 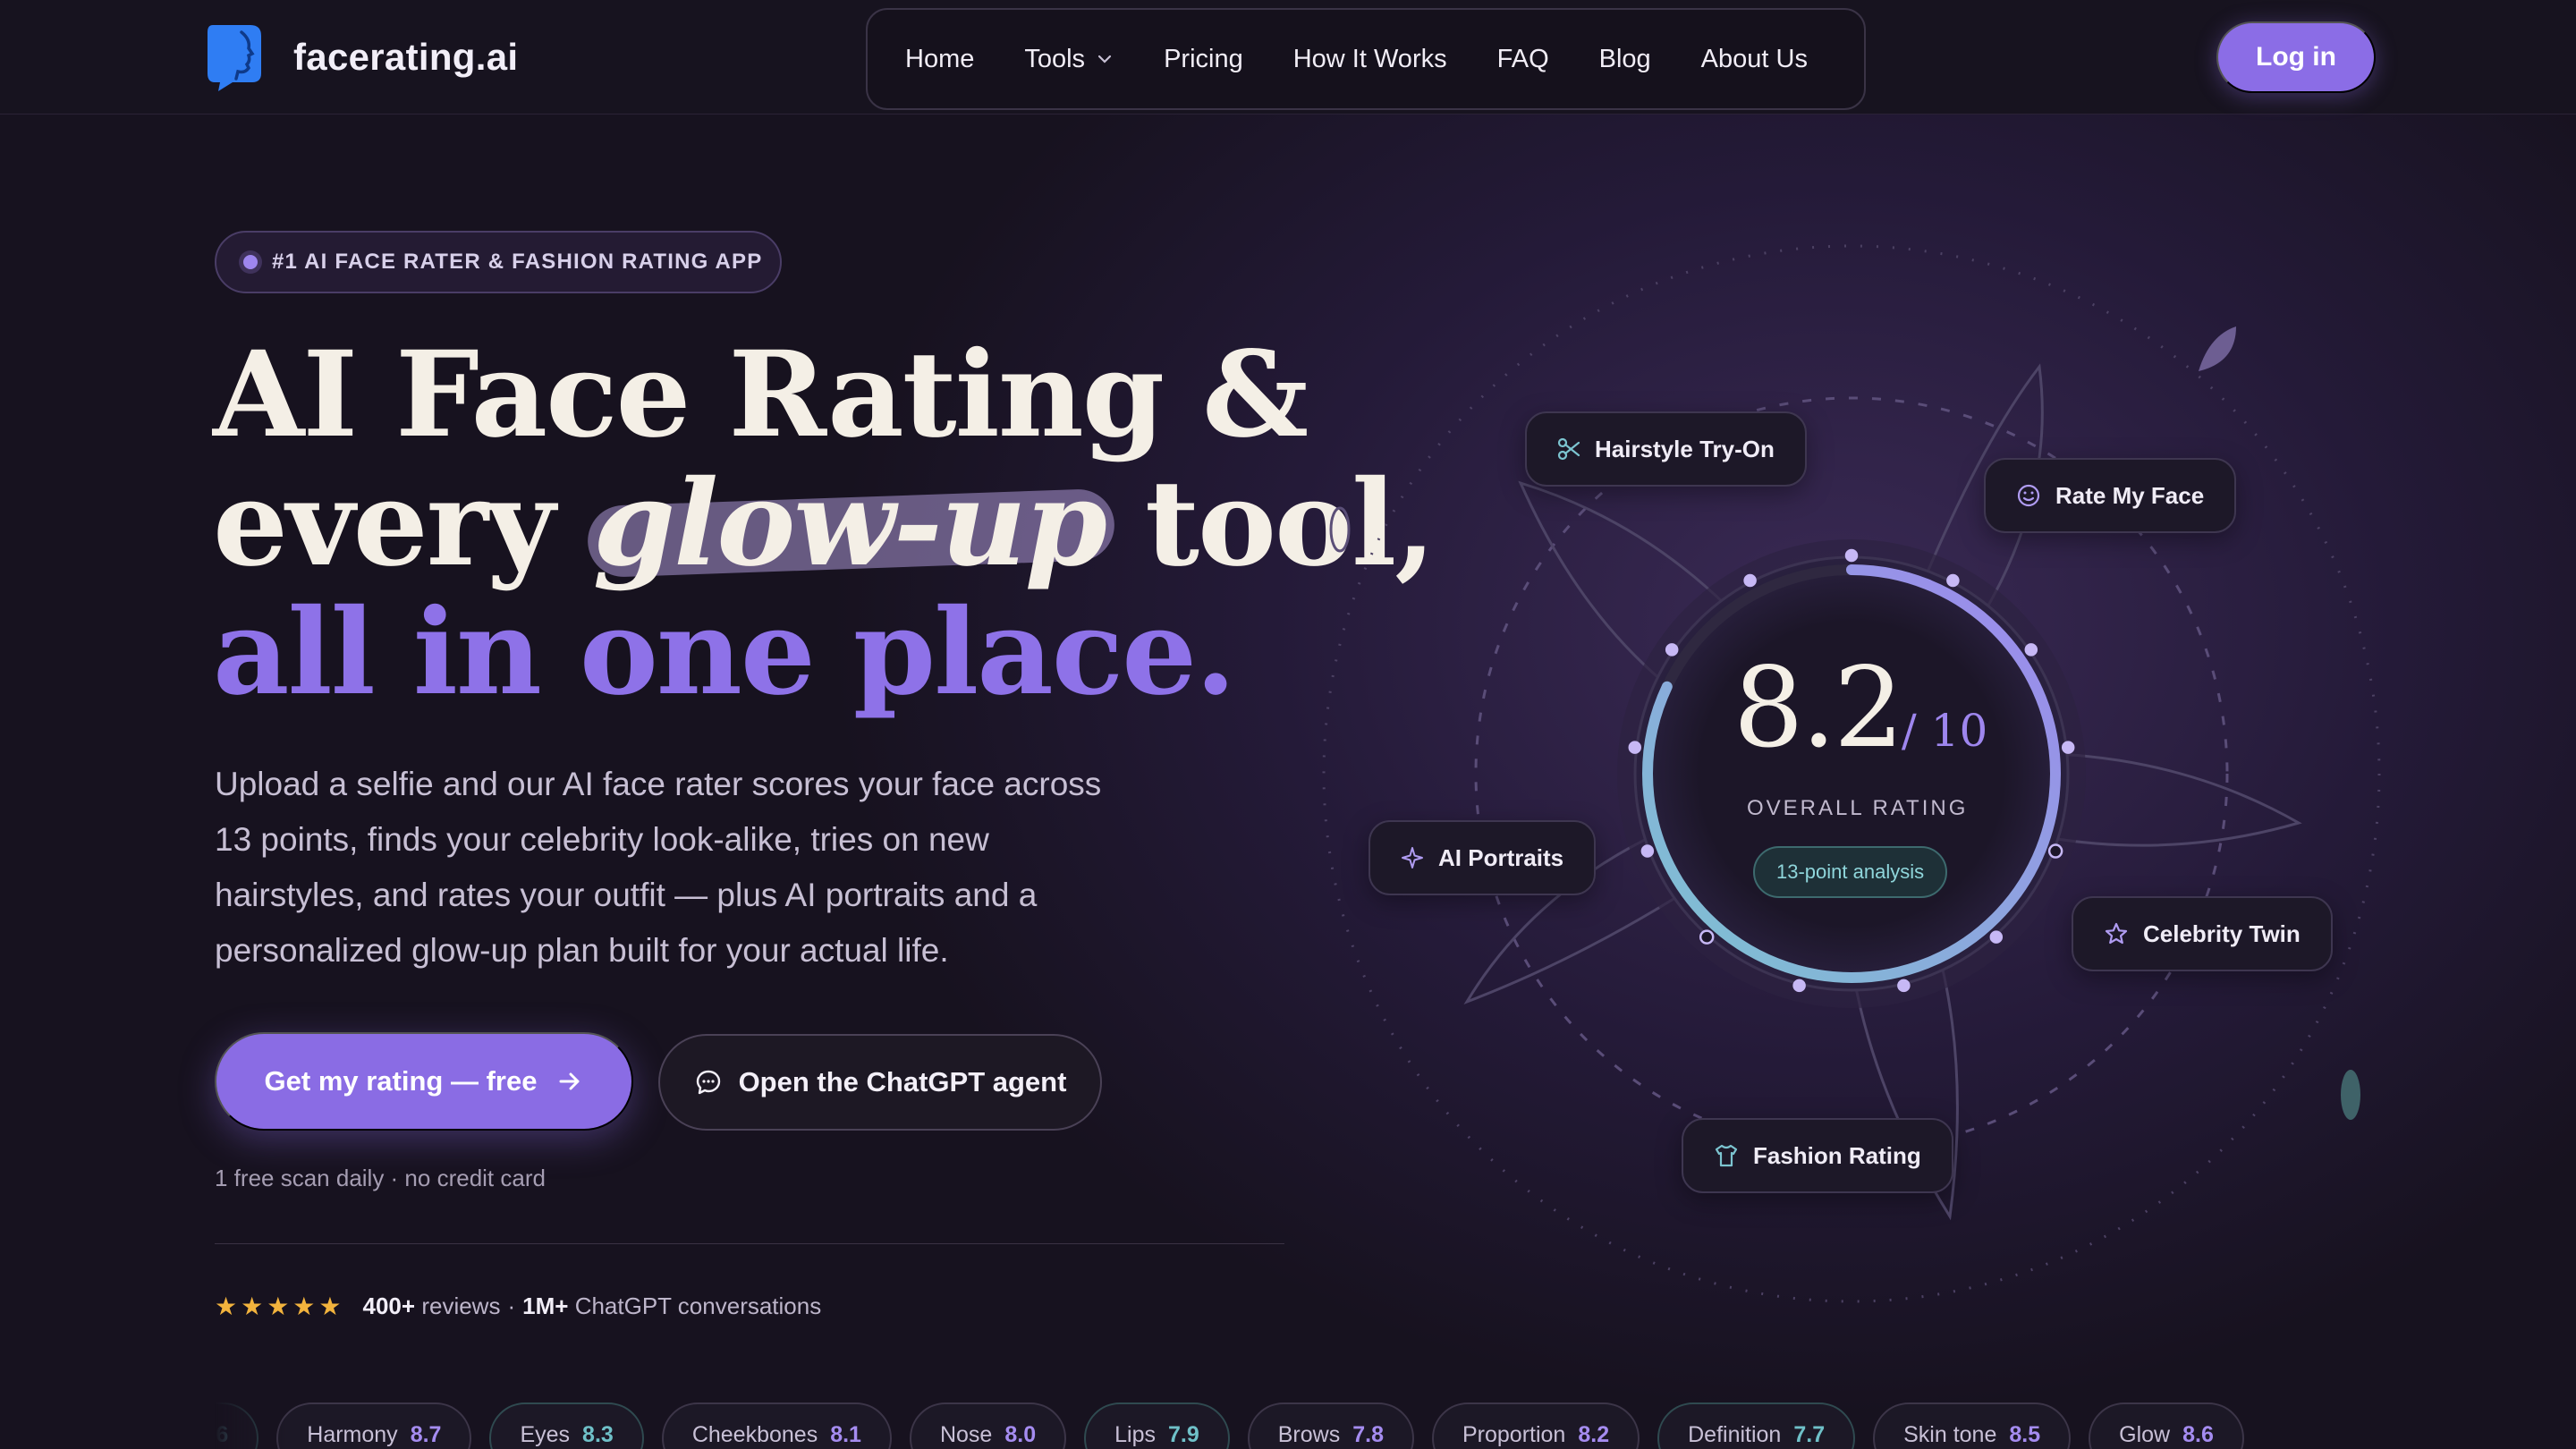 What do you see at coordinates (1523, 59) in the screenshot?
I see `nav-faq: FAQ` at bounding box center [1523, 59].